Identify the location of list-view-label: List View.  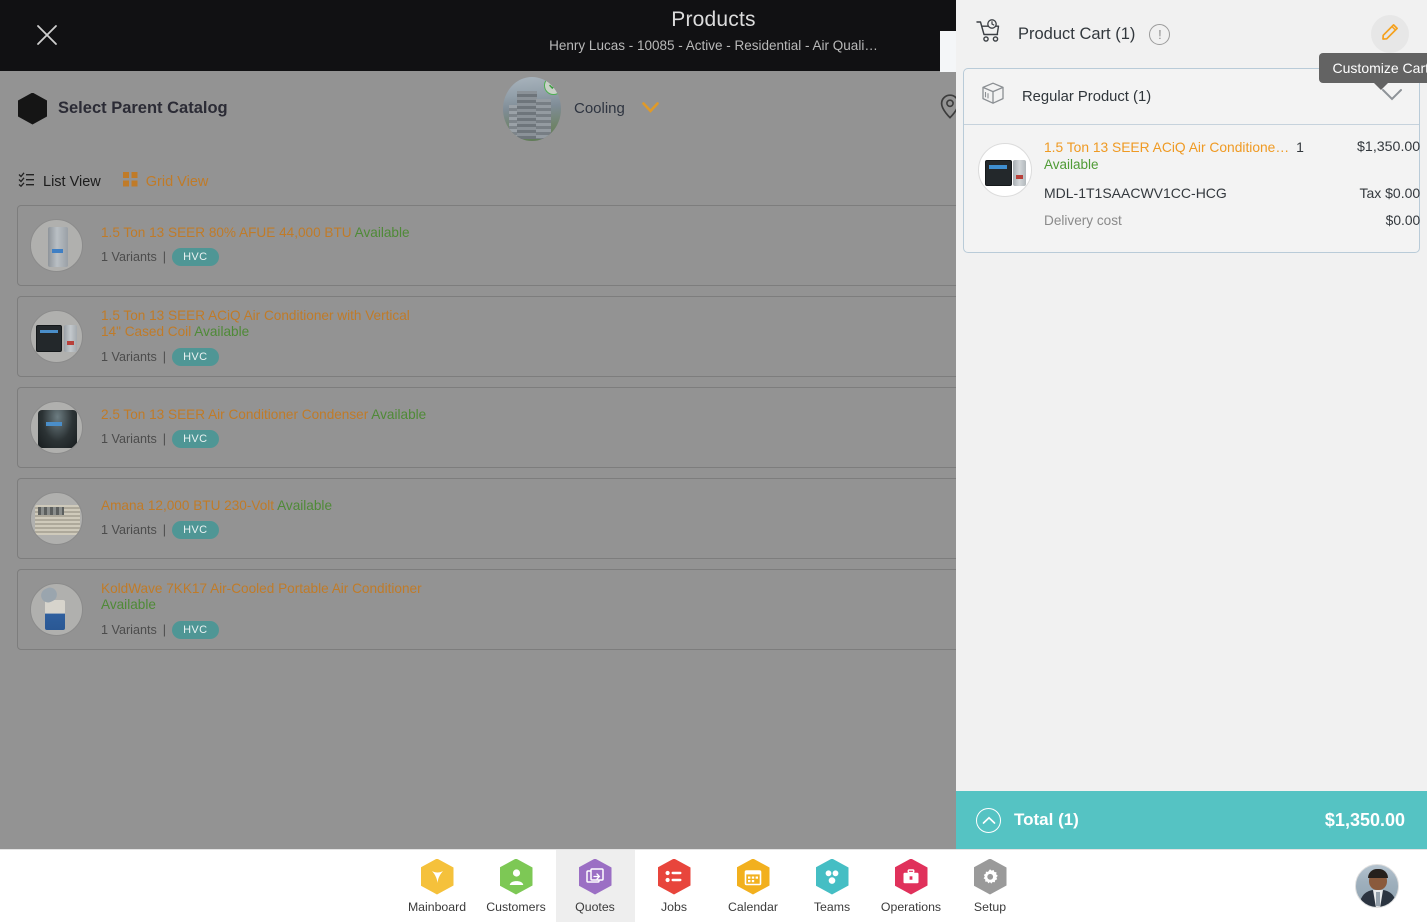
(72, 182).